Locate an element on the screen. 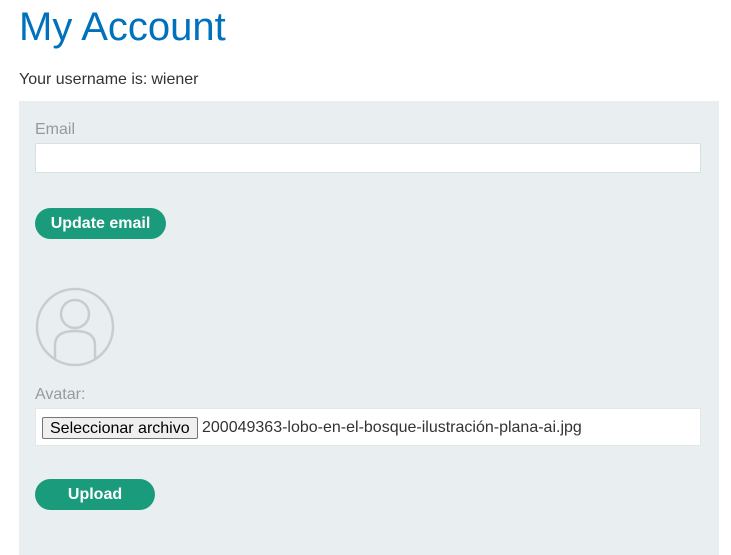 This screenshot has height=555, width=731. username-label: Your username is: is located at coordinates (83, 79).